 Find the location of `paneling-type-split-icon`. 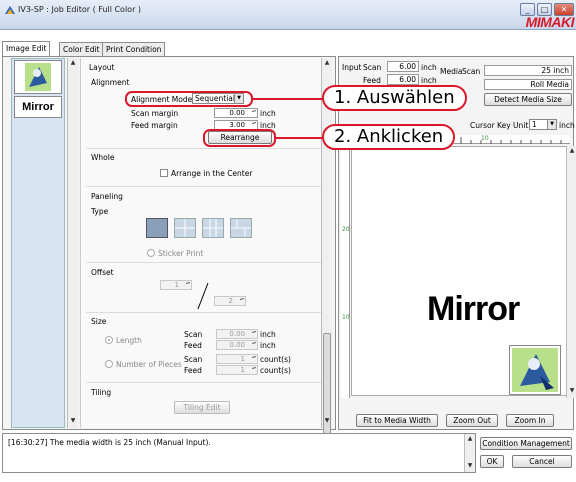

paneling-type-split-icon is located at coordinates (213, 228).